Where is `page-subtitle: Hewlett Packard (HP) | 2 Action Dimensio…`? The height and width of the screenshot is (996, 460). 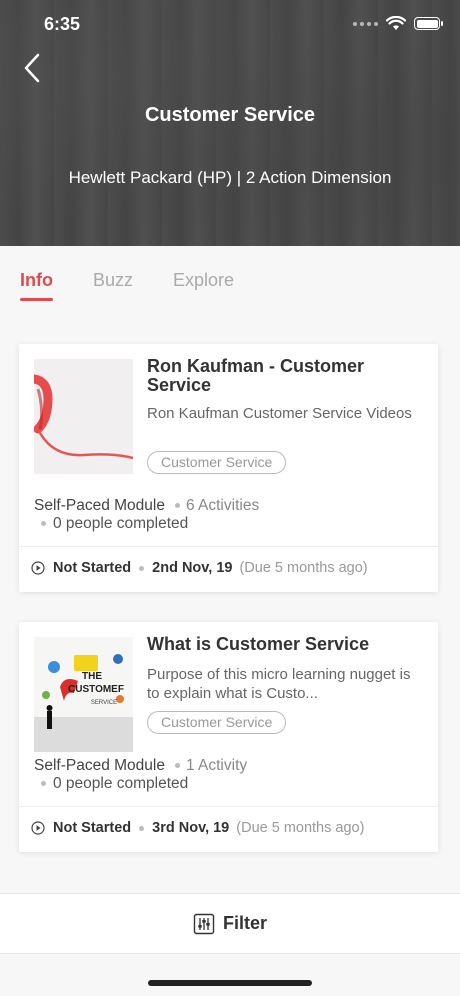
page-subtitle: Hewlett Packard (HP) | 2 Action Dimensio… is located at coordinates (230, 177).